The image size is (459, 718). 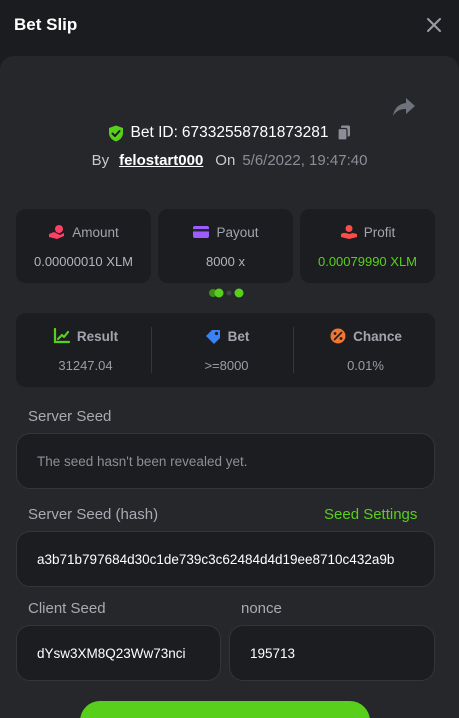 What do you see at coordinates (238, 336) in the screenshot?
I see `bet-label: Bet` at bounding box center [238, 336].